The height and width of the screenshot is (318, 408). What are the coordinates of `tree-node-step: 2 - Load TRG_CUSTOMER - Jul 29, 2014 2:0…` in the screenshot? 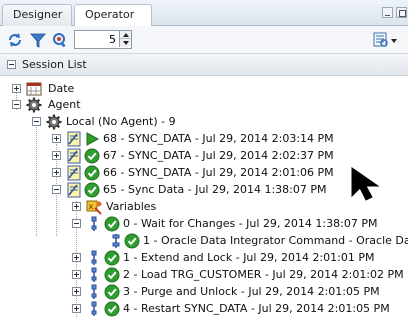 It's located at (204, 274).